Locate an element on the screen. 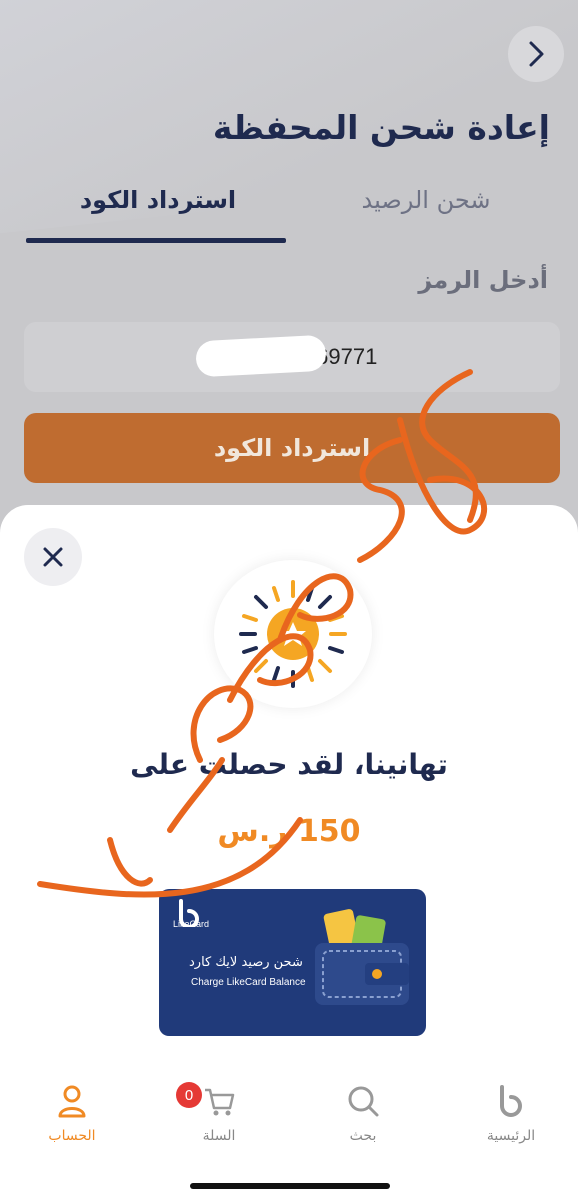 Image resolution: width=578 pixels, height=1200 pixels. search-icon is located at coordinates (363, 1101).